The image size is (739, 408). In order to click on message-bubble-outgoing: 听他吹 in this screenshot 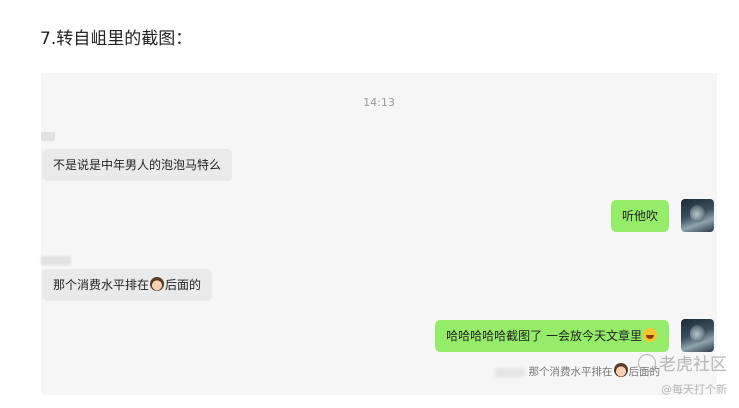, I will do `click(639, 216)`.